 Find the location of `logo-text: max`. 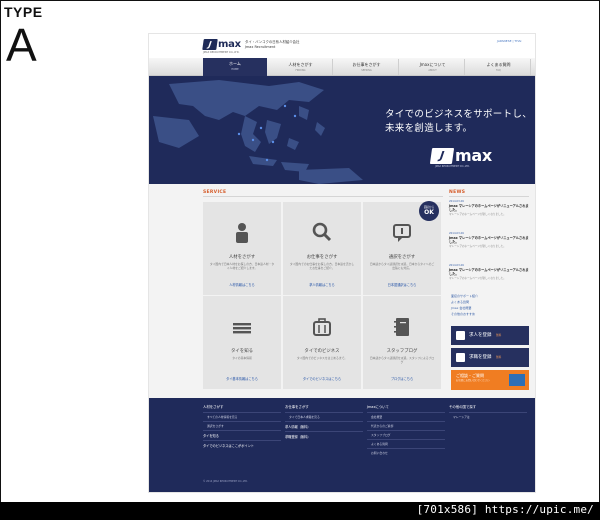

logo-text: max is located at coordinates (229, 44).